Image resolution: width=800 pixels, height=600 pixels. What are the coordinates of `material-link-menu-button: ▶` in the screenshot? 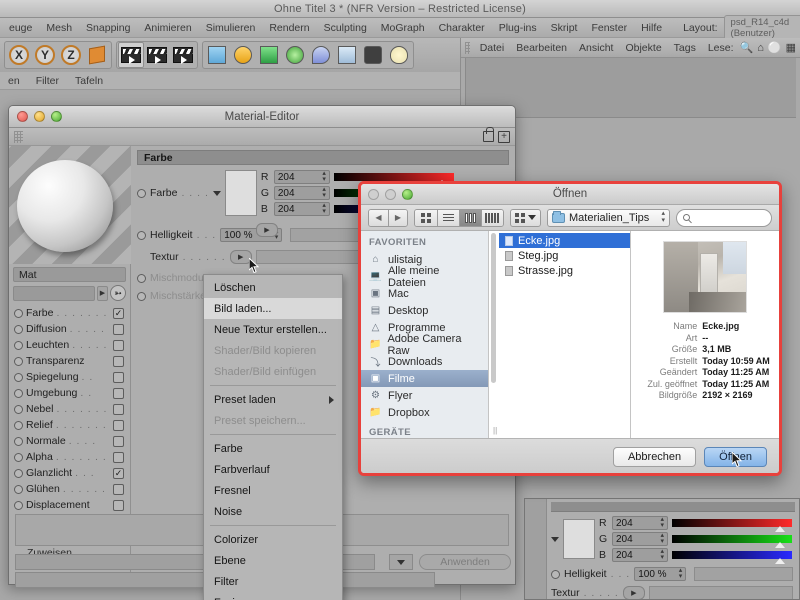 It's located at (102, 293).